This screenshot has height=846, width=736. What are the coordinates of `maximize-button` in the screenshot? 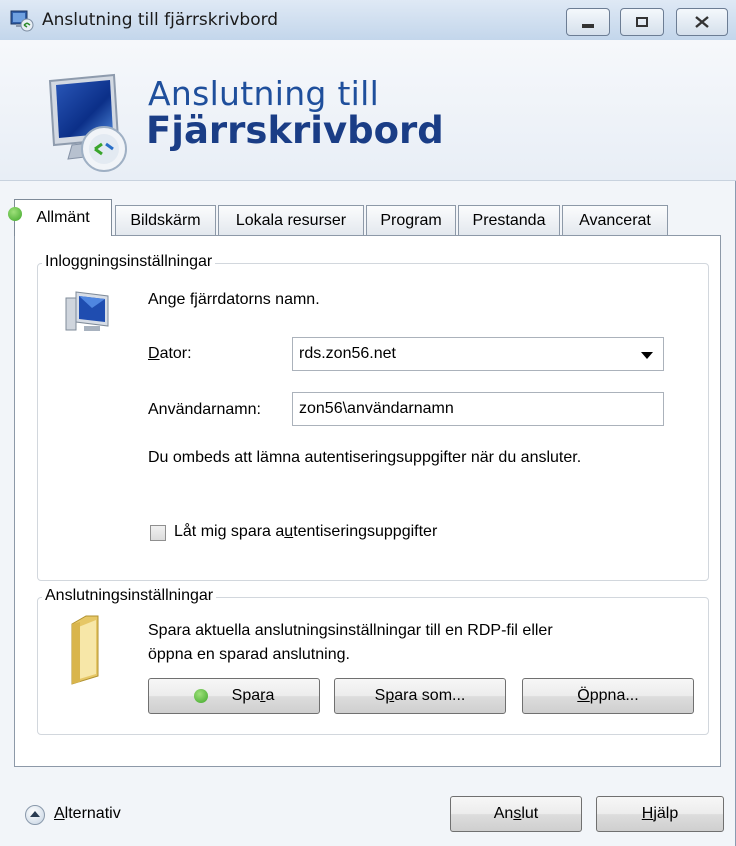 It's located at (642, 22).